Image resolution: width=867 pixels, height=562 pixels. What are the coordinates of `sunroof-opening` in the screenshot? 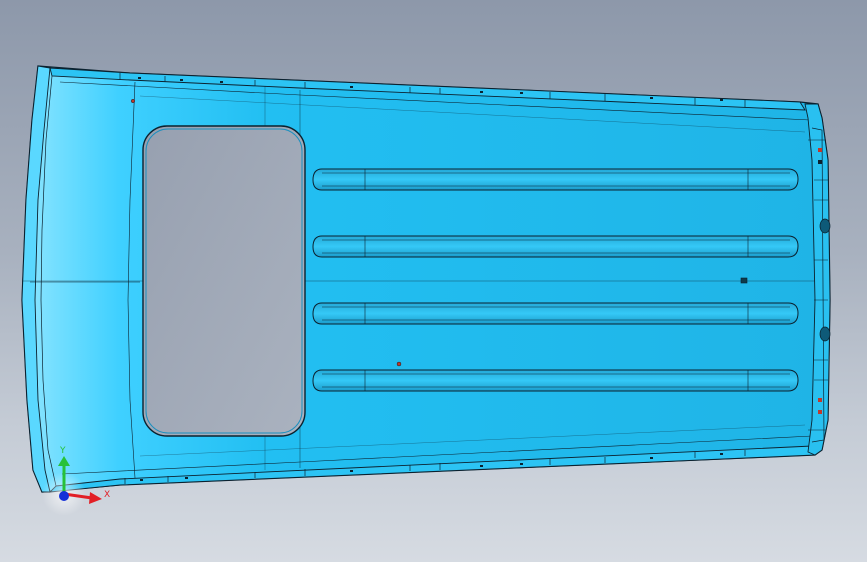 It's located at (224, 281).